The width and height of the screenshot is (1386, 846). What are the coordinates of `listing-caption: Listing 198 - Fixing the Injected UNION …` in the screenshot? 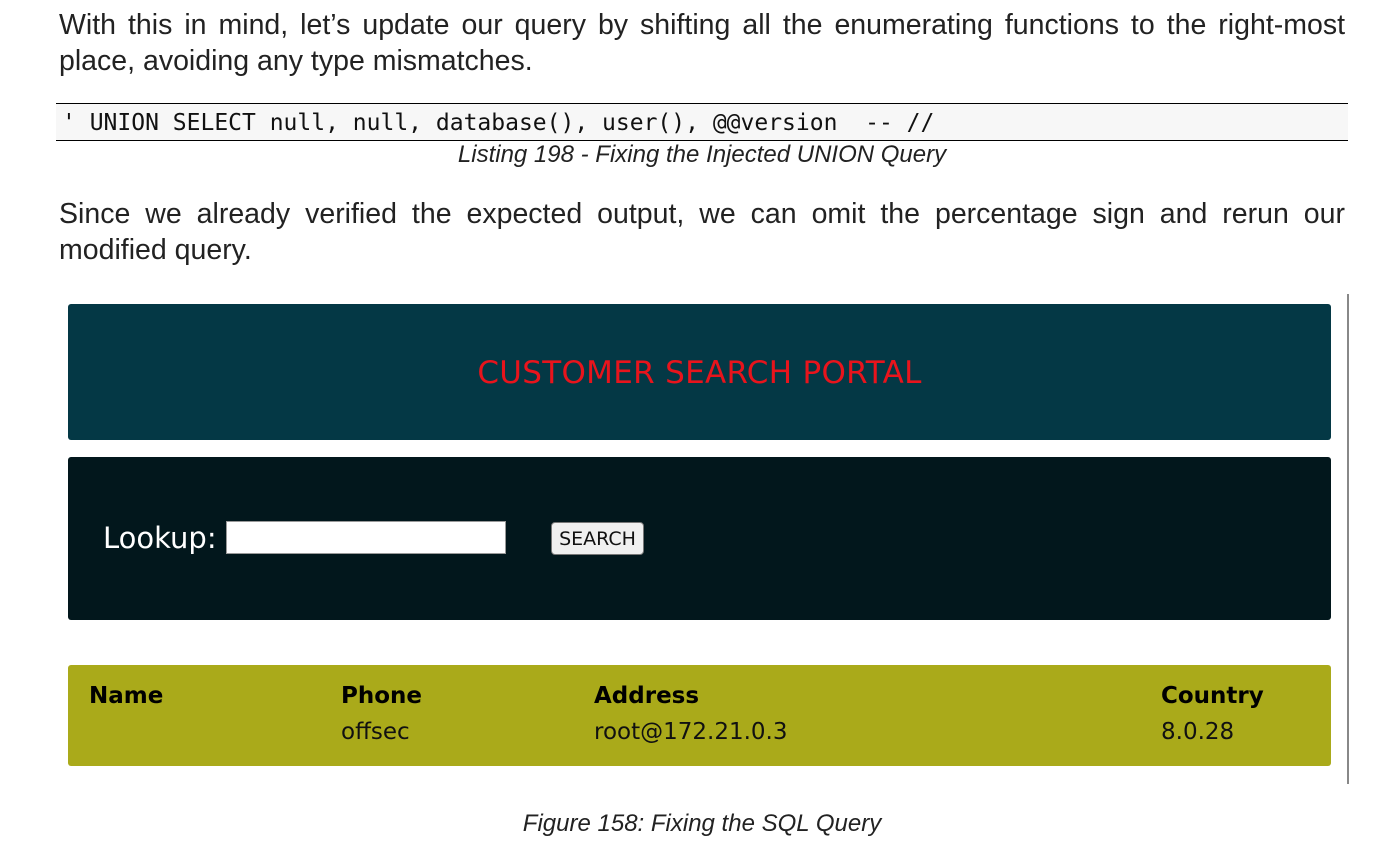 It's located at (702, 154).